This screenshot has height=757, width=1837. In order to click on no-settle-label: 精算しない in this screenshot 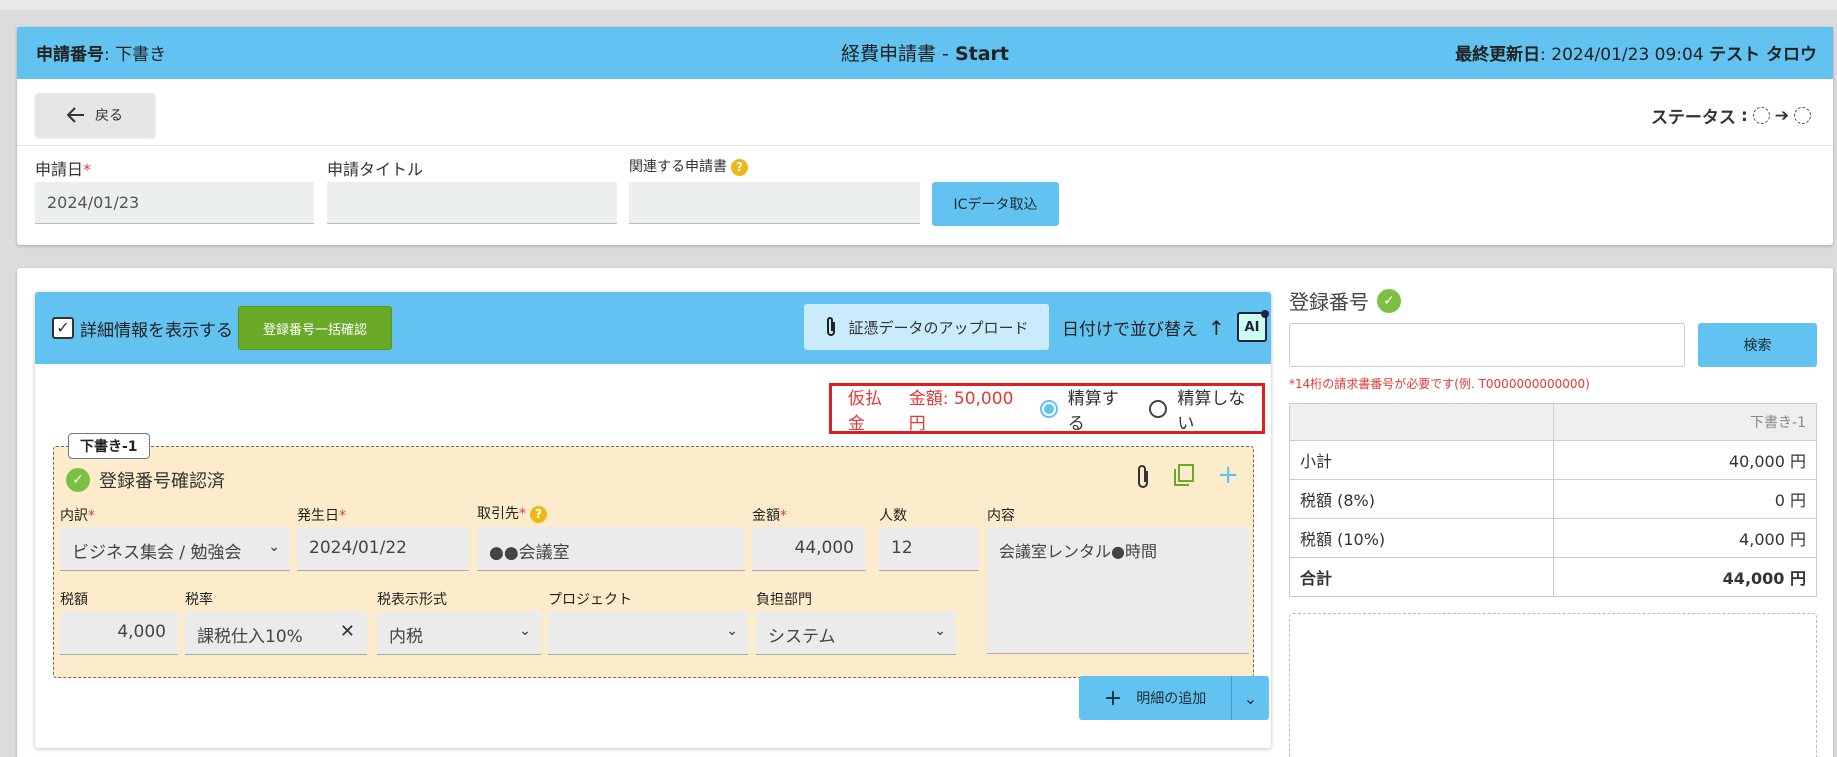, I will do `click(1211, 411)`.